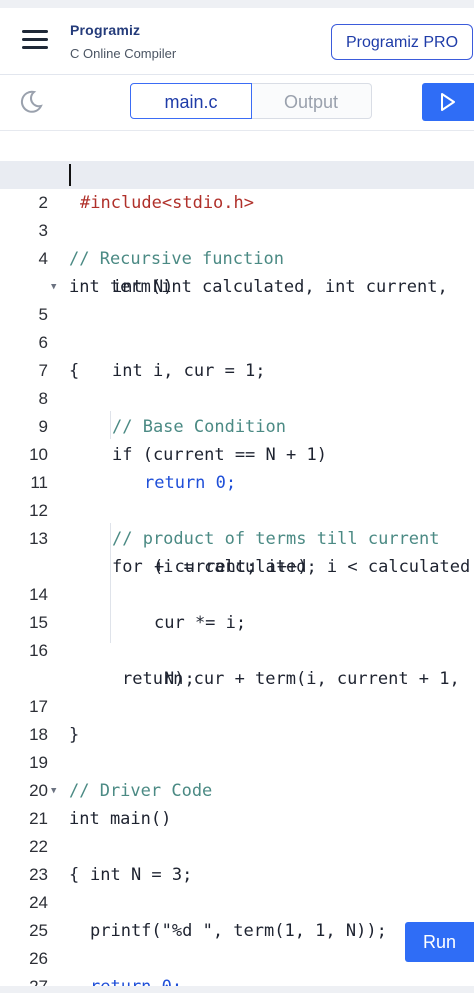 This screenshot has height=993, width=474. I want to click on code-line-5: 5 ▼ {, so click(237, 327).